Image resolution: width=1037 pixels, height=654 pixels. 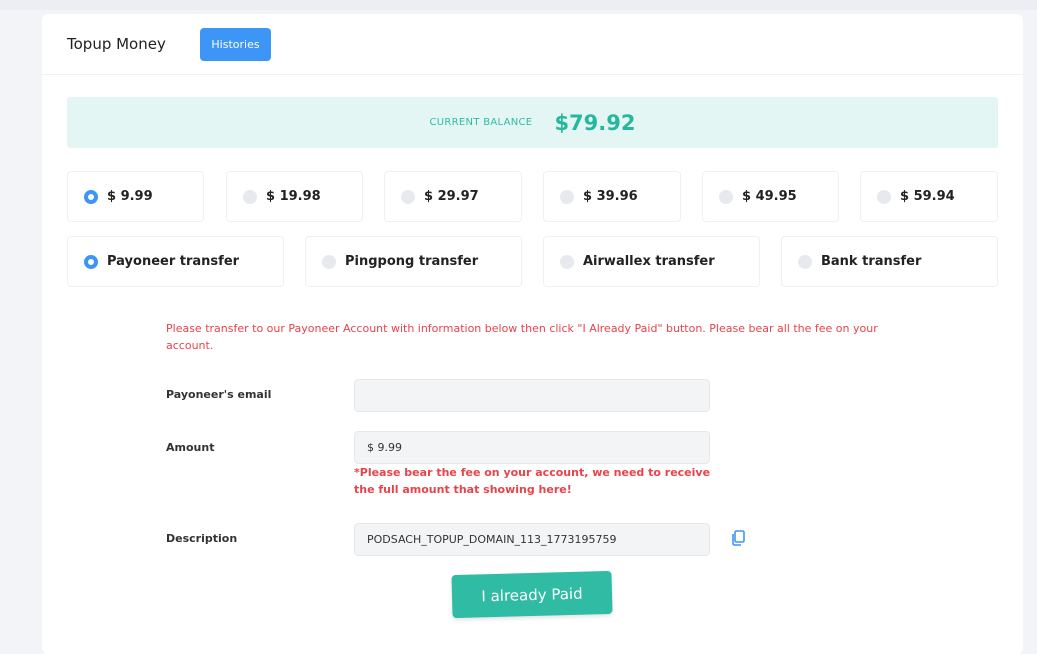 I want to click on already-paid-button: I already Paid, so click(x=532, y=594).